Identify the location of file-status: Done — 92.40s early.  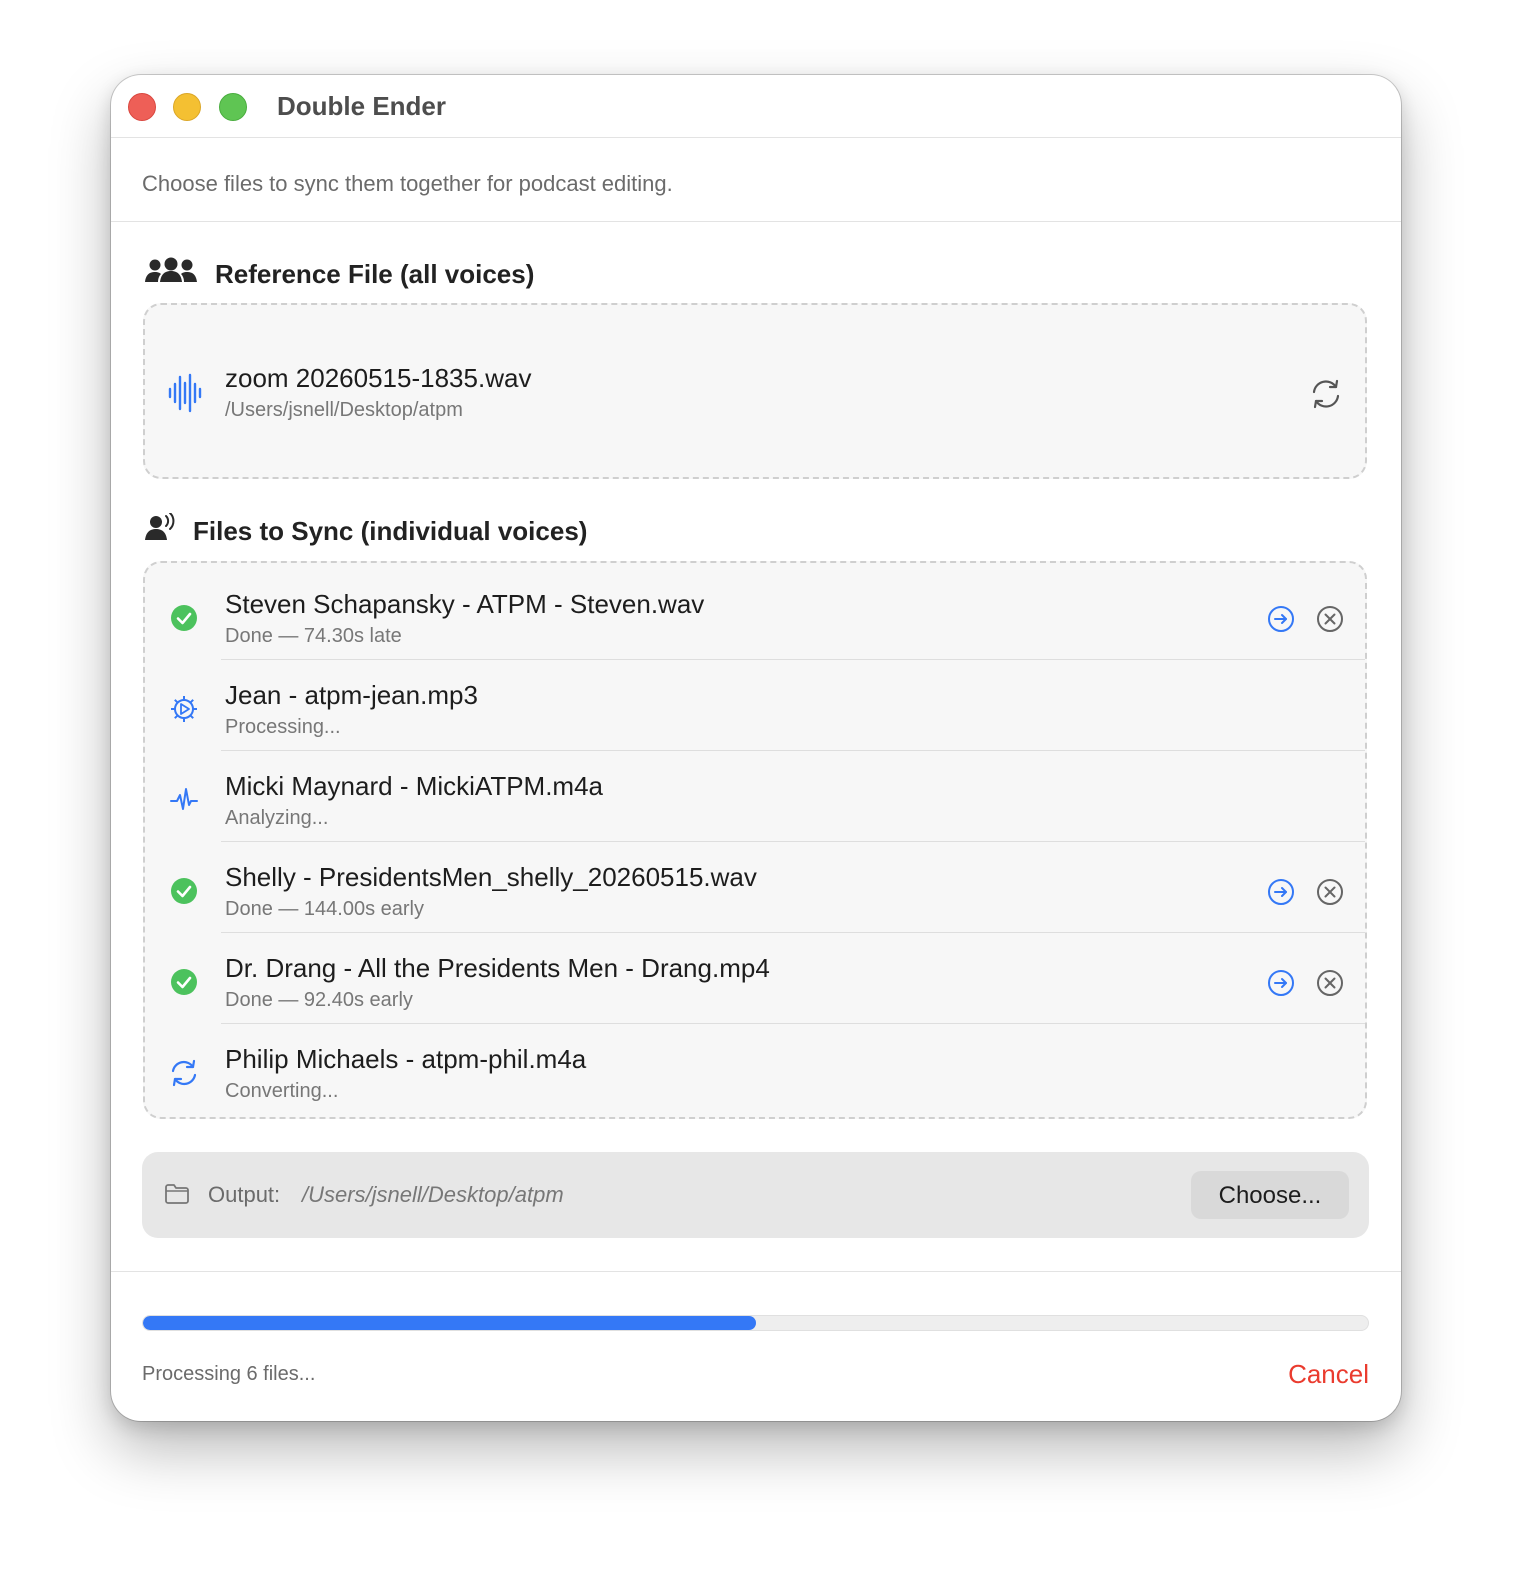
(319, 1000).